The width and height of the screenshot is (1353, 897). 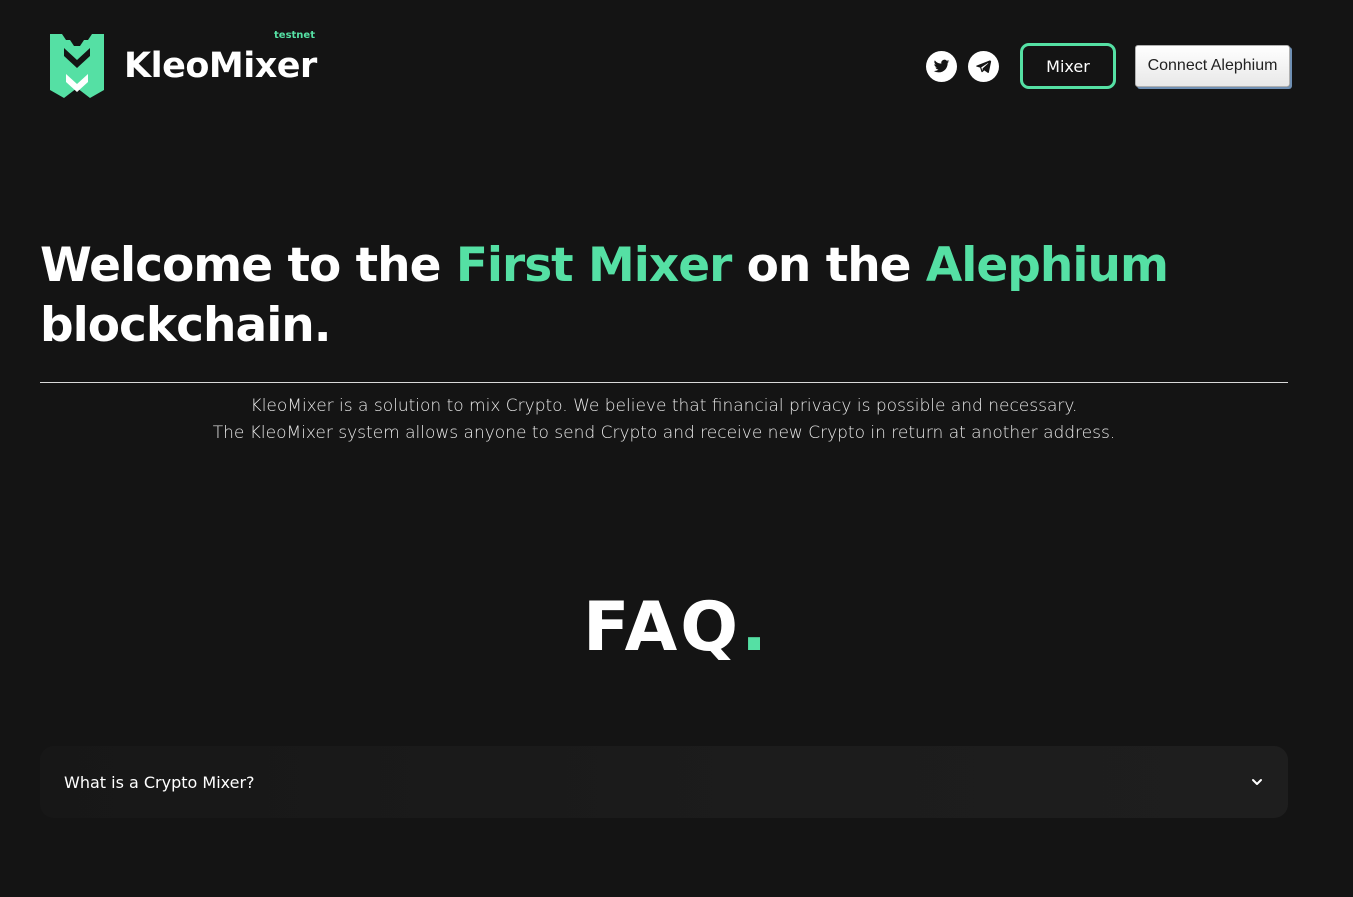 I want to click on kleomixer-logo-icon, so click(x=77, y=66).